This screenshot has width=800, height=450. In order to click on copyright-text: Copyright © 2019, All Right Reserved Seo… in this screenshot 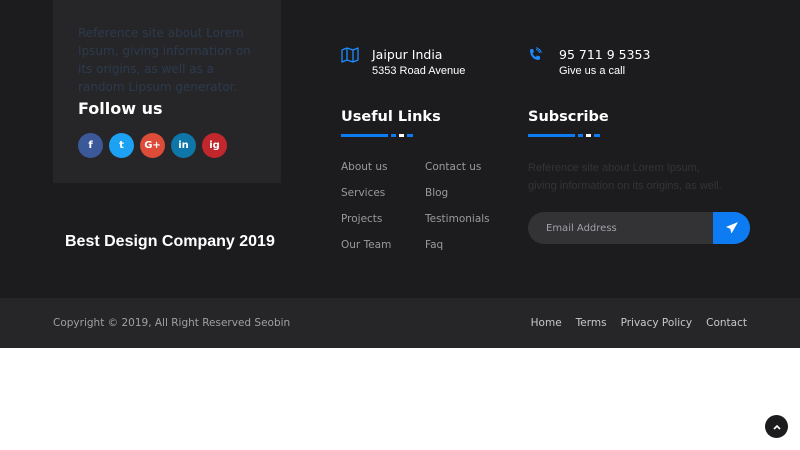, I will do `click(172, 323)`.